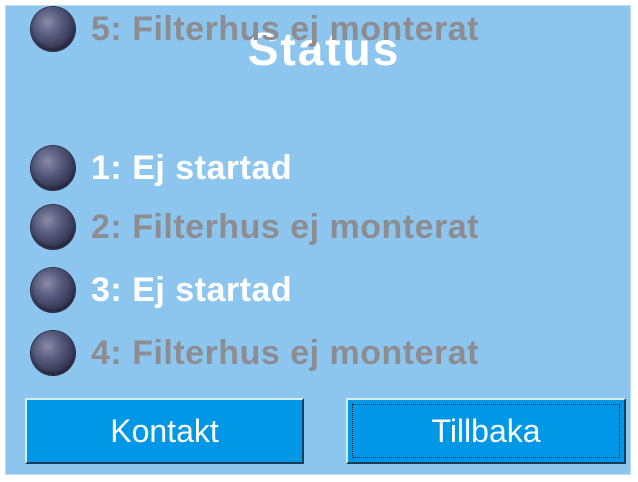 The image size is (638, 482). I want to click on status-row-3: 3: Ej startad, so click(331, 290).